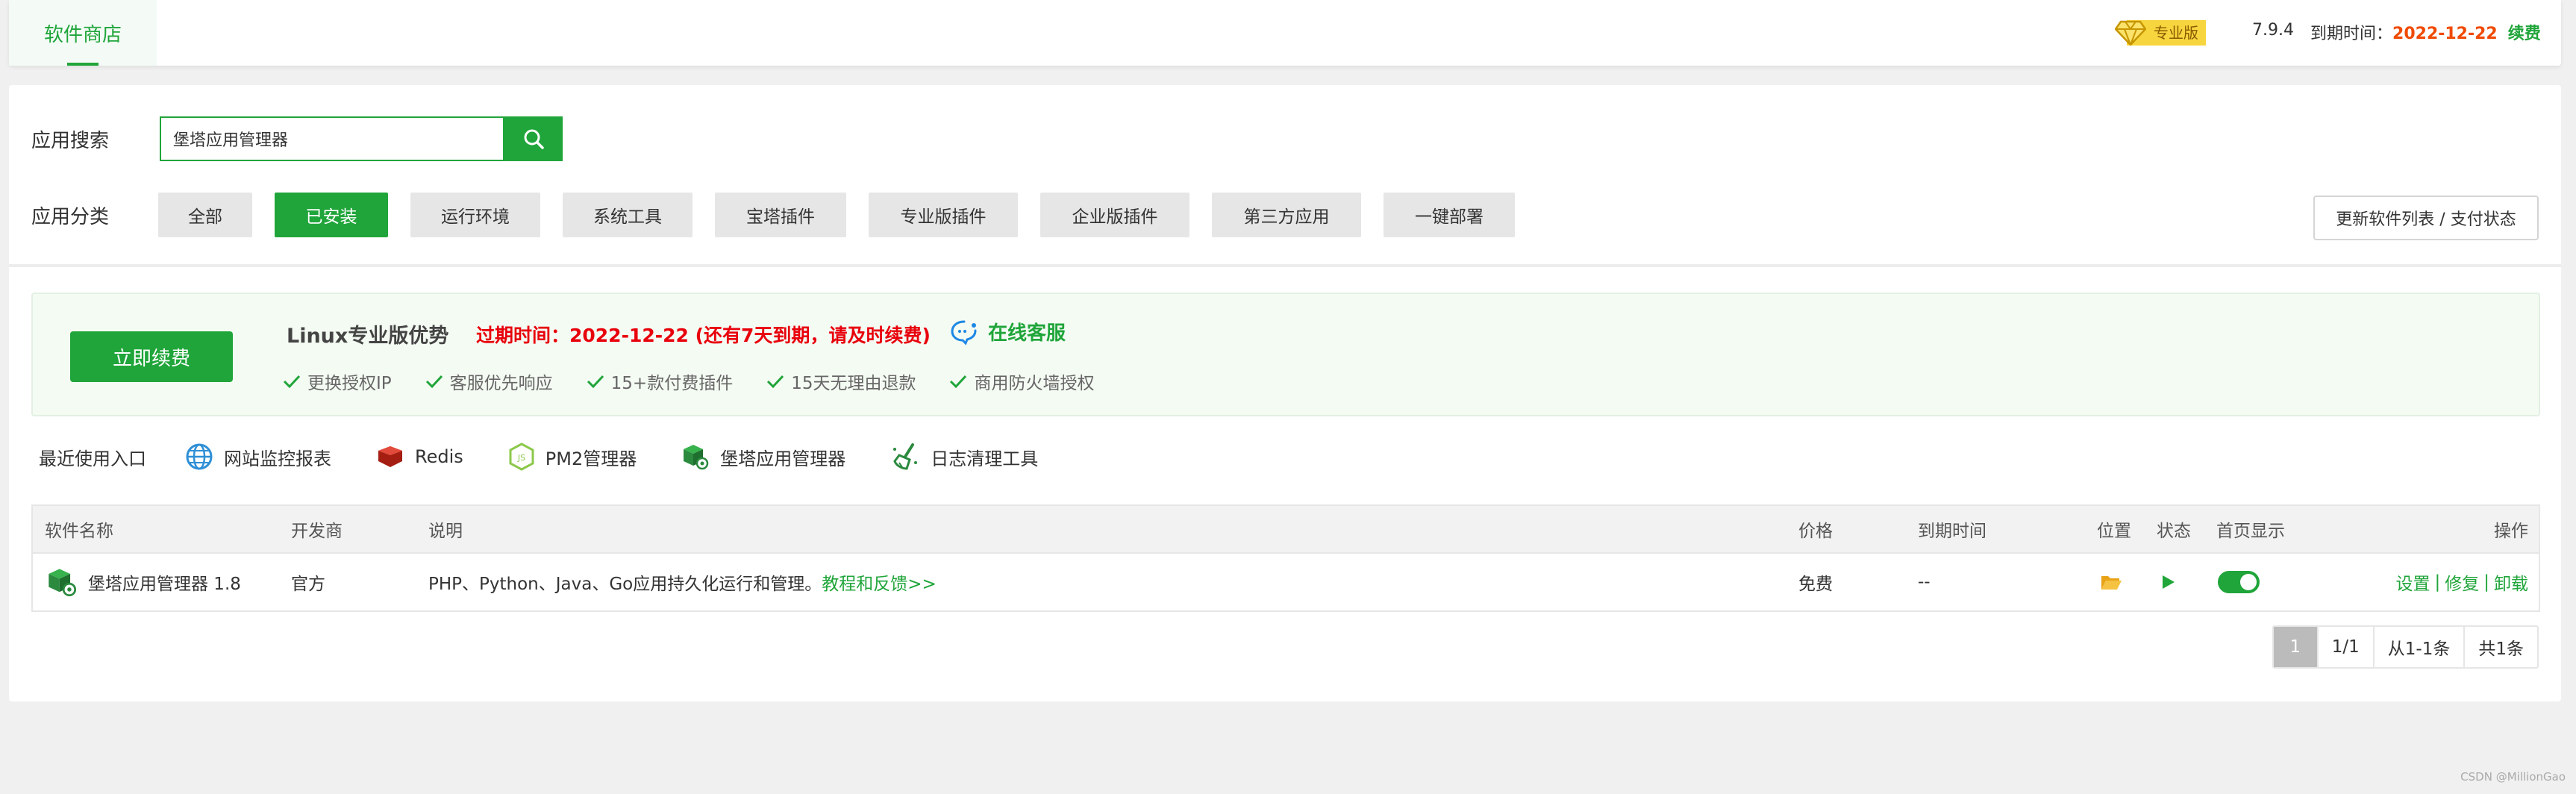  Describe the element at coordinates (331, 215) in the screenshot. I see `category-installed: 已安装` at that location.